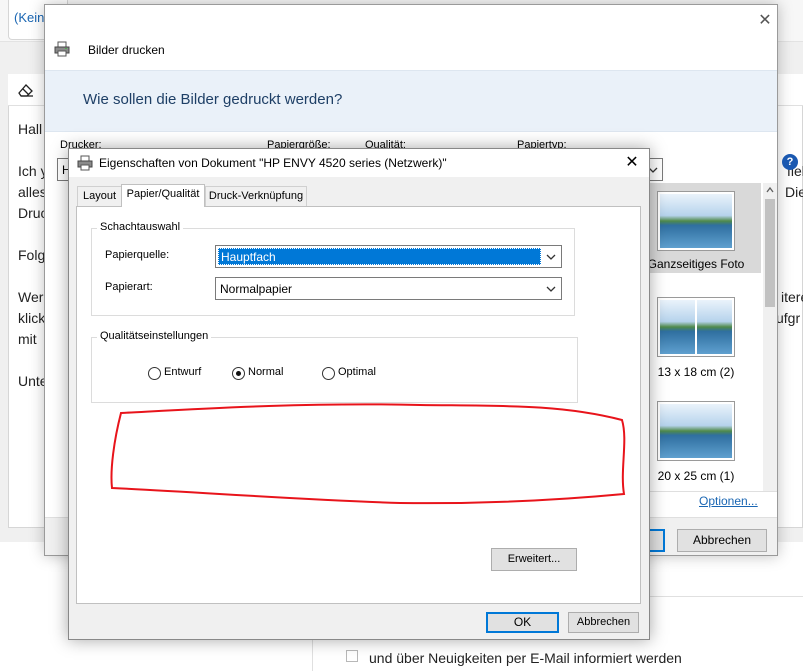 The width and height of the screenshot is (803, 671). I want to click on tab-paper-quality: Papier/Qualität, so click(163, 195).